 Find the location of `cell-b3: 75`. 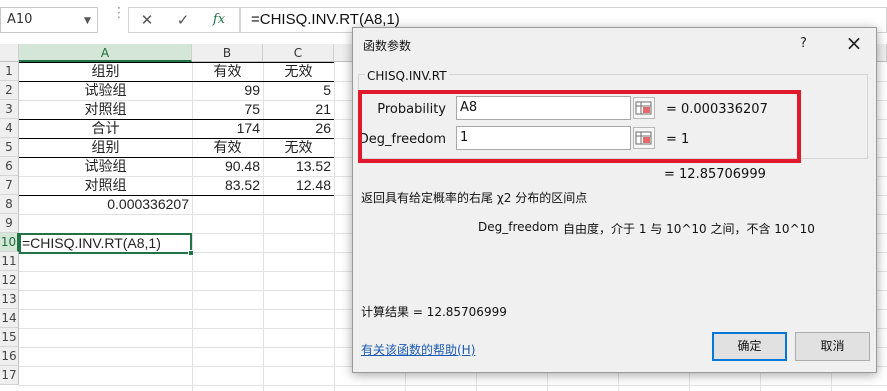

cell-b3: 75 is located at coordinates (227, 109).